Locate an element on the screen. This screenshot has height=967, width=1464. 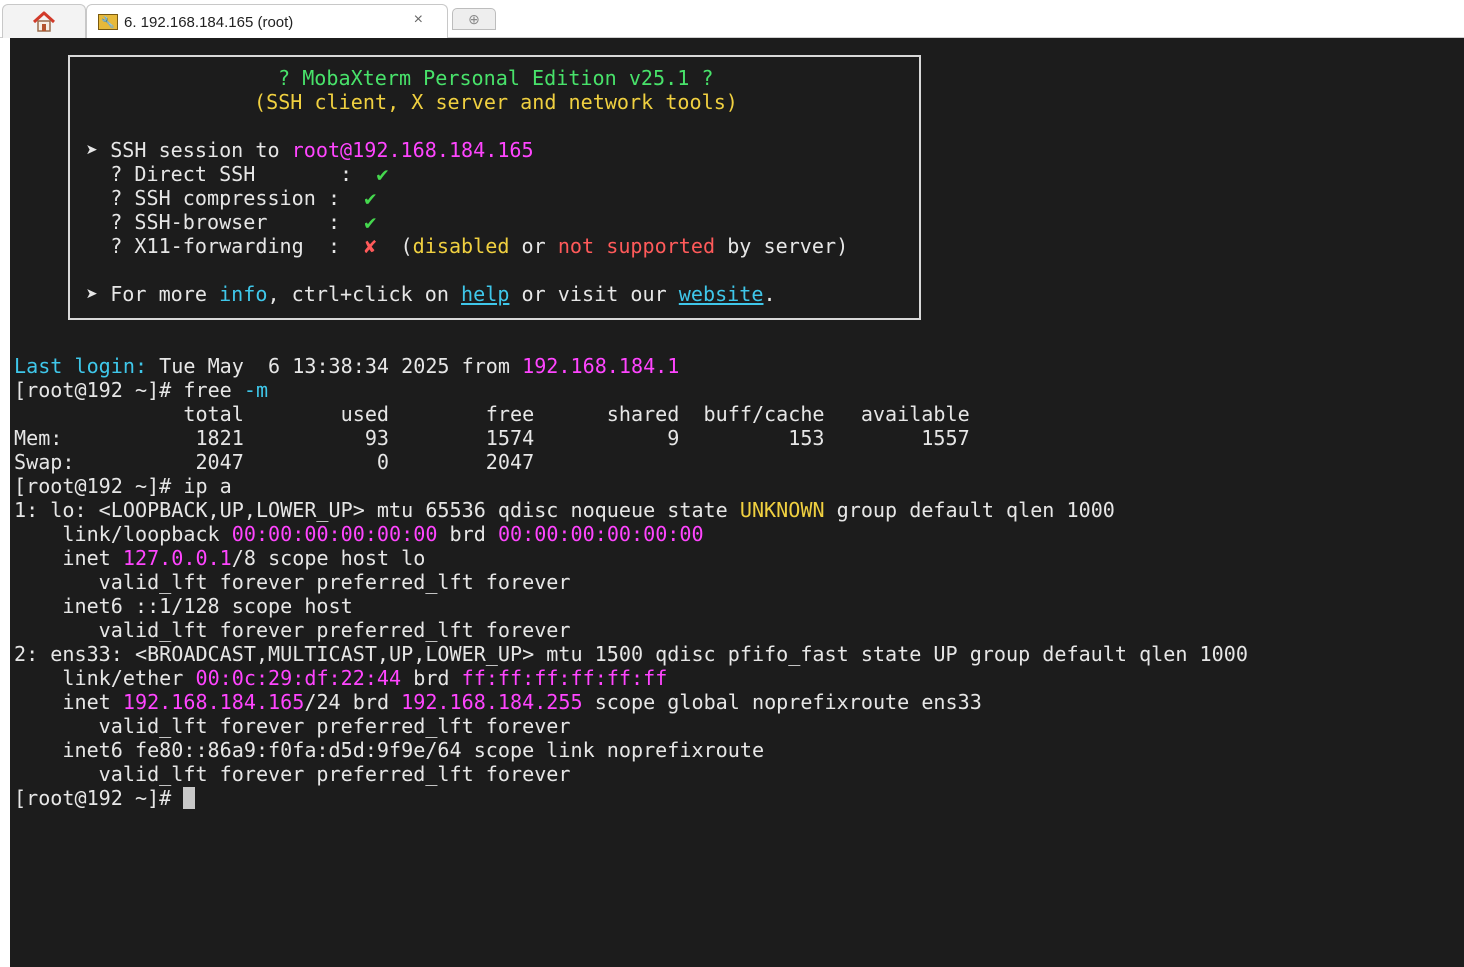
new-tab-button: ⊕ is located at coordinates (474, 19).